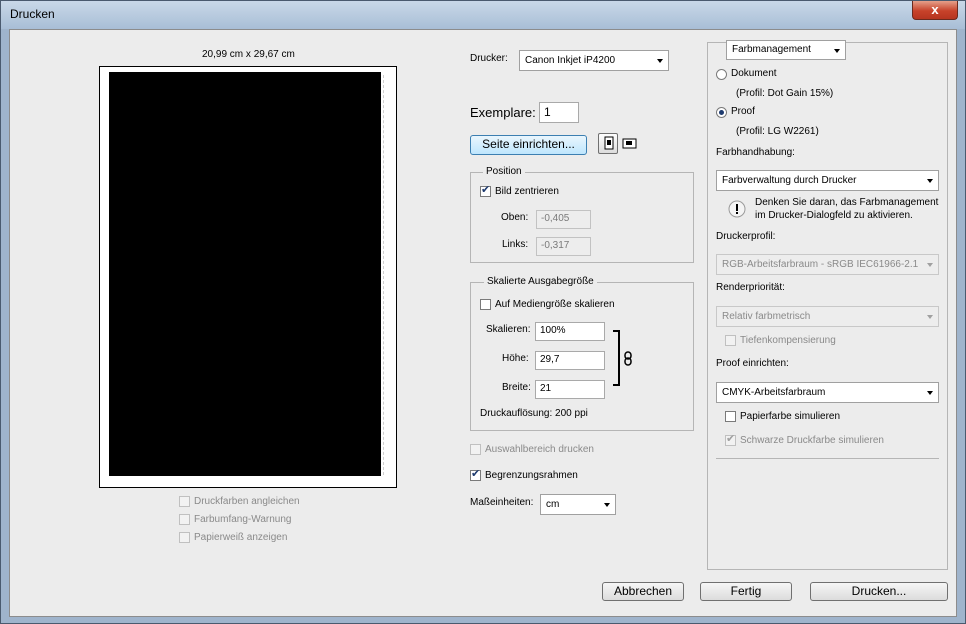 This screenshot has height=624, width=966. I want to click on simulate-black-ink-checkbox: ✔, so click(730, 439).